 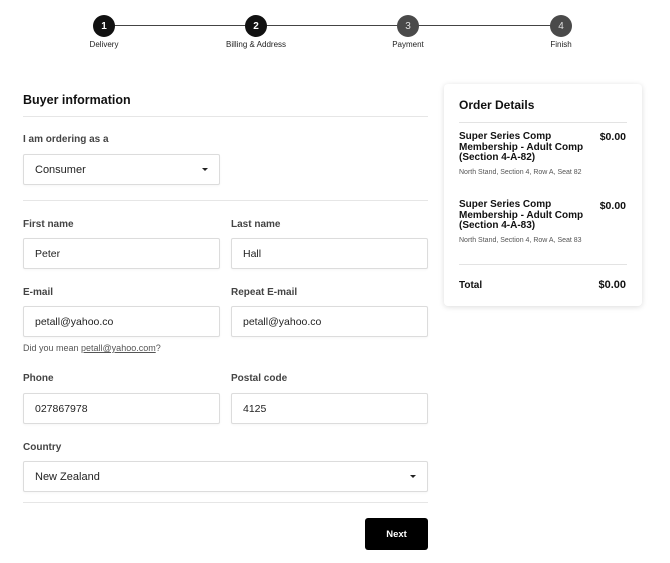 What do you see at coordinates (471, 285) in the screenshot?
I see `total-label: Total` at bounding box center [471, 285].